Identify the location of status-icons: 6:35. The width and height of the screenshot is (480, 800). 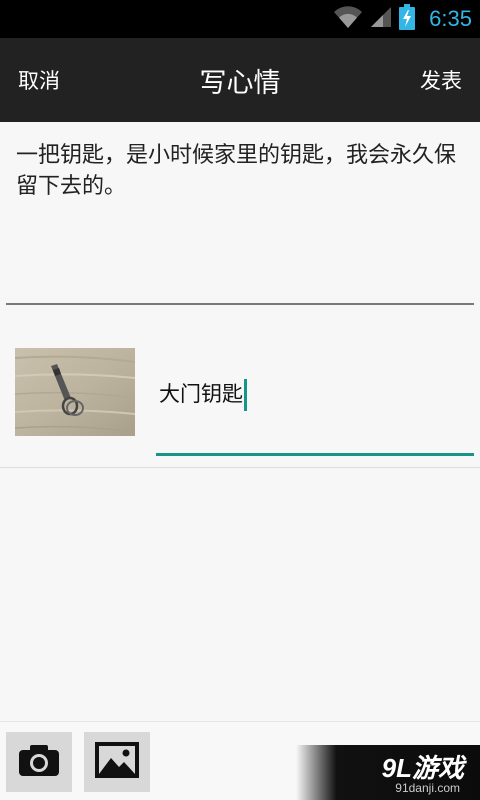
(402, 19).